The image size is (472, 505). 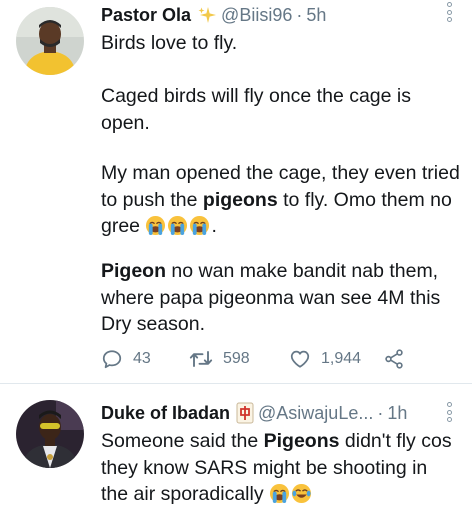 I want to click on reply-icon, so click(x=112, y=359).